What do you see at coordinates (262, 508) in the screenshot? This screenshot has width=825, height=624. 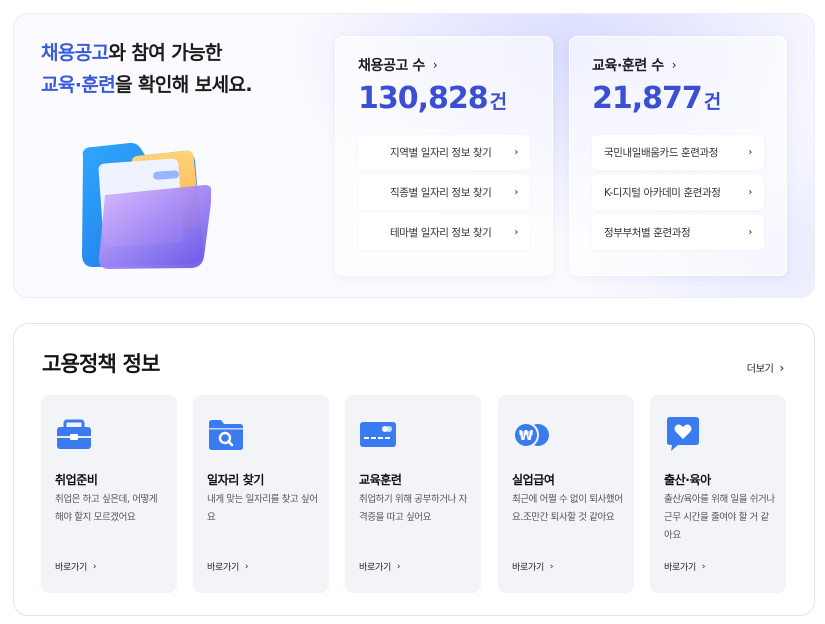 I see `card-desc: 내게 맞는 일자리를 찾고 싶어요` at bounding box center [262, 508].